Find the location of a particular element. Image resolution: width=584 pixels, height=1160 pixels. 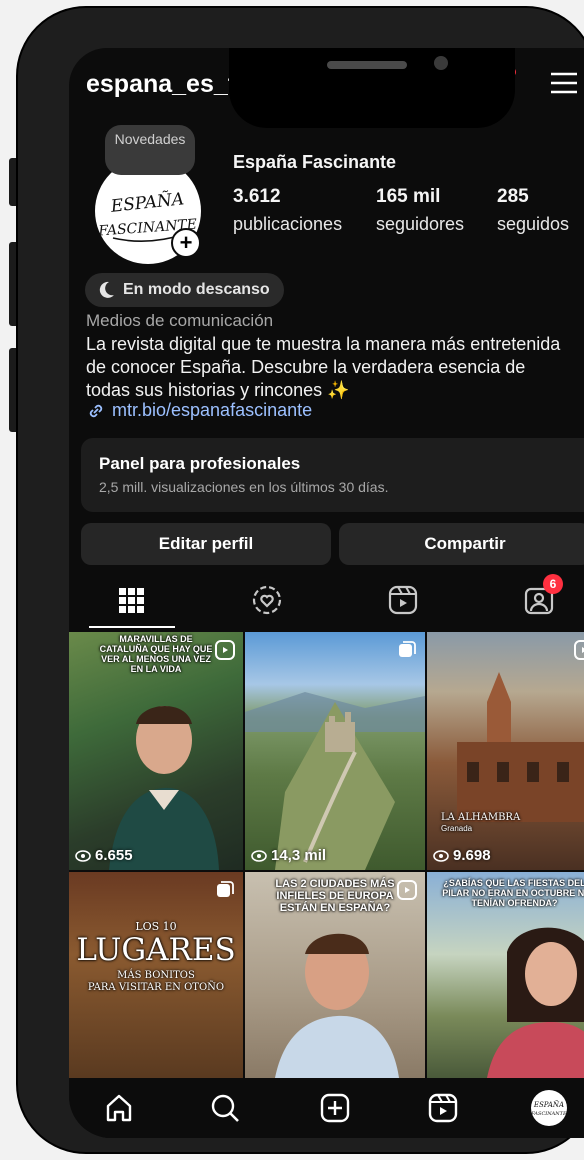

share-profile-button: Compartir is located at coordinates (461, 544).